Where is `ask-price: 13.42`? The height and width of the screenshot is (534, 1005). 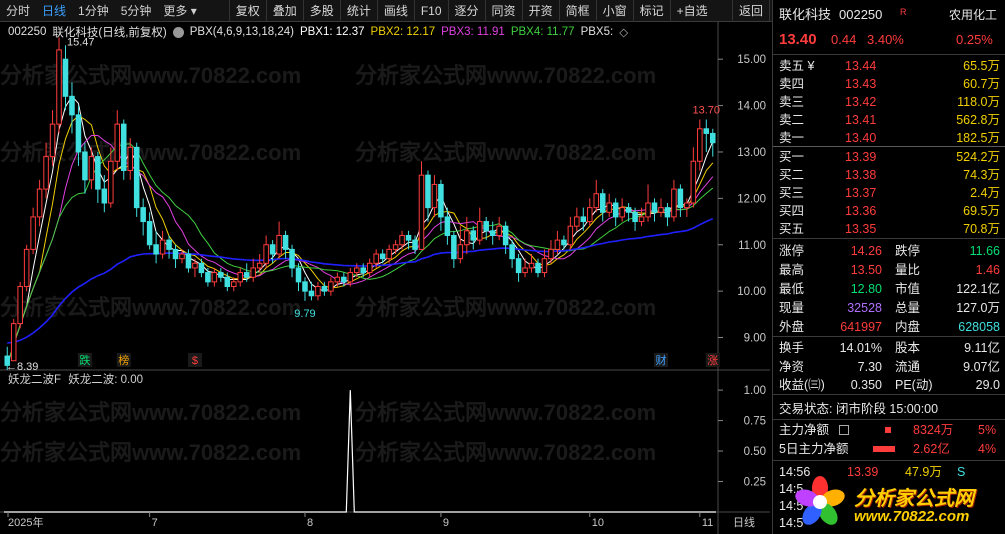
ask-price: 13.42 is located at coordinates (861, 102).